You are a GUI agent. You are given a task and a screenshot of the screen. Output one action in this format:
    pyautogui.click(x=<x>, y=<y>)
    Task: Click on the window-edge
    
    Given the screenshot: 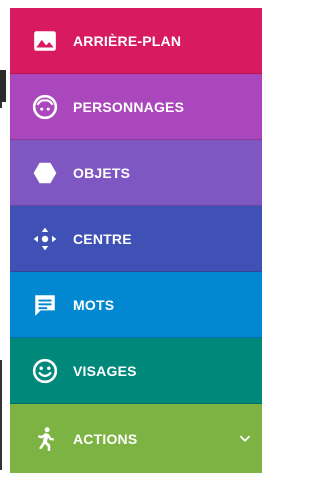 What is the action you would take?
    pyautogui.click(x=3, y=86)
    